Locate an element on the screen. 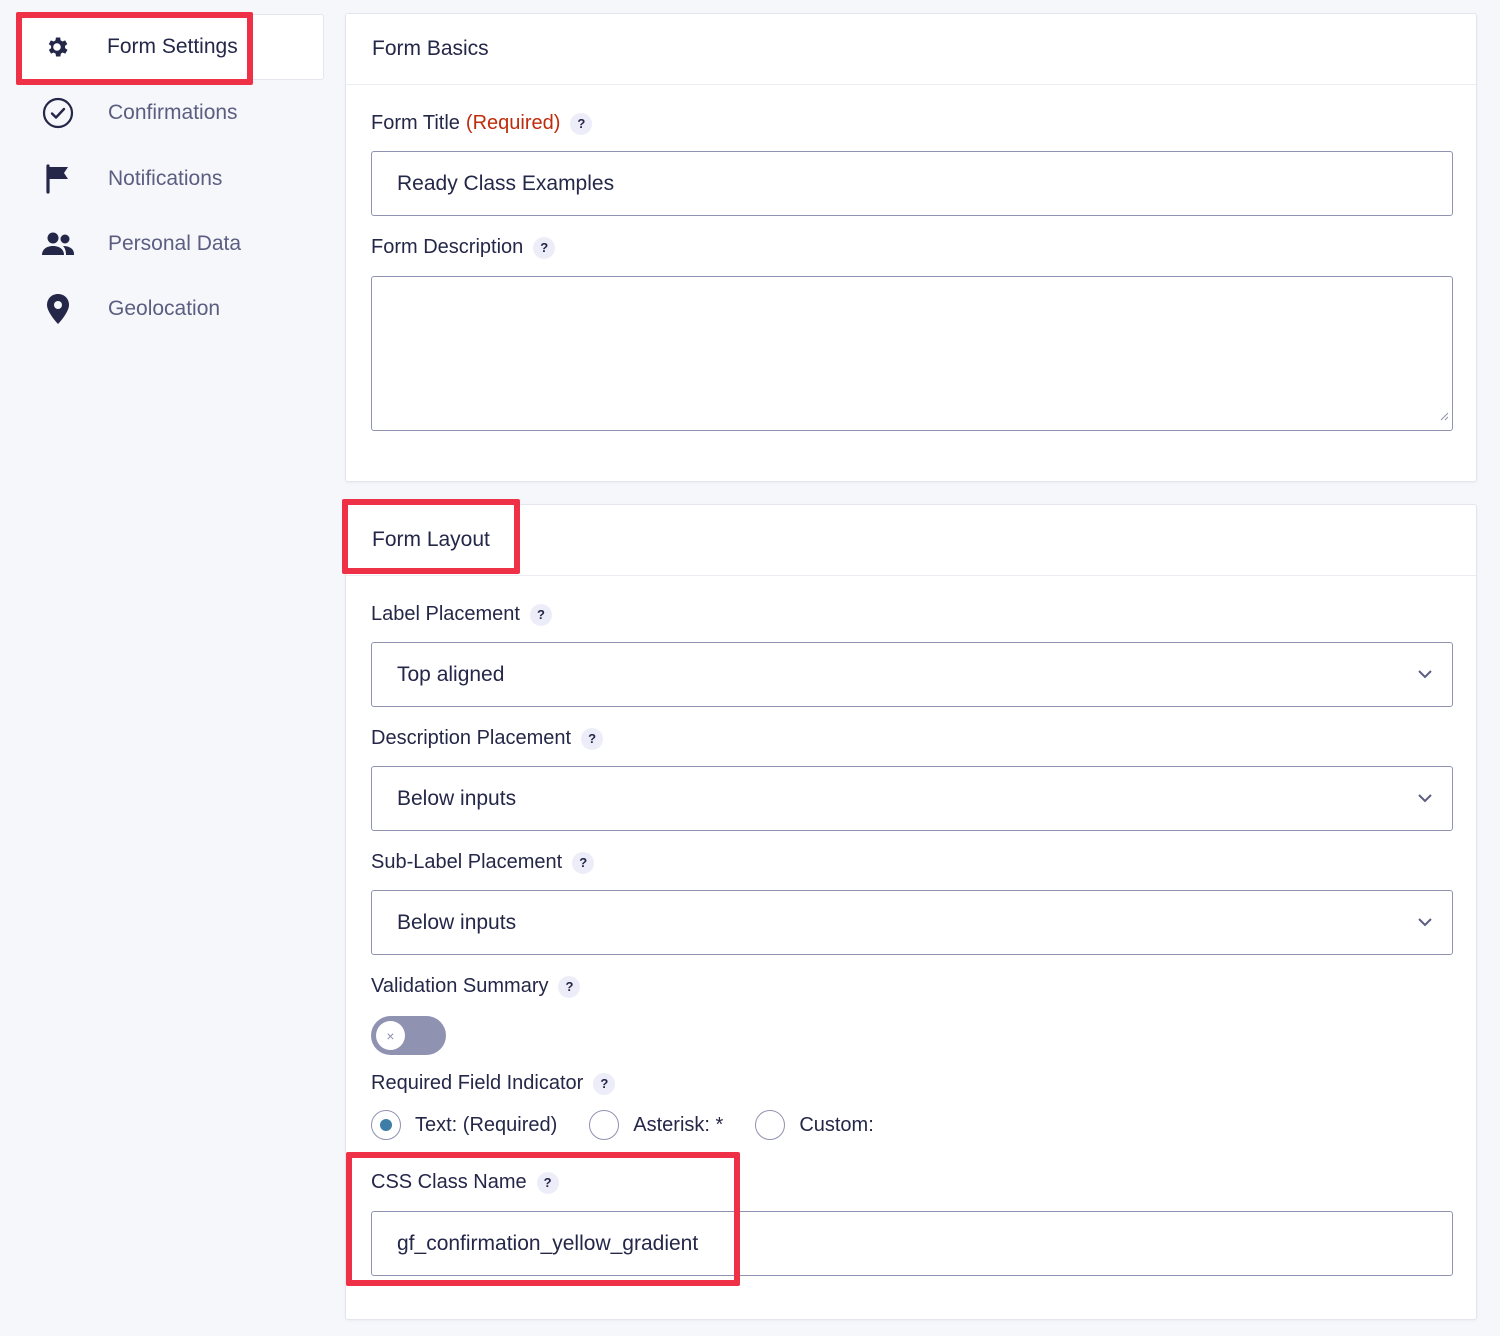 The height and width of the screenshot is (1336, 1500). sidebar-item-label: Form Settings is located at coordinates (172, 46).